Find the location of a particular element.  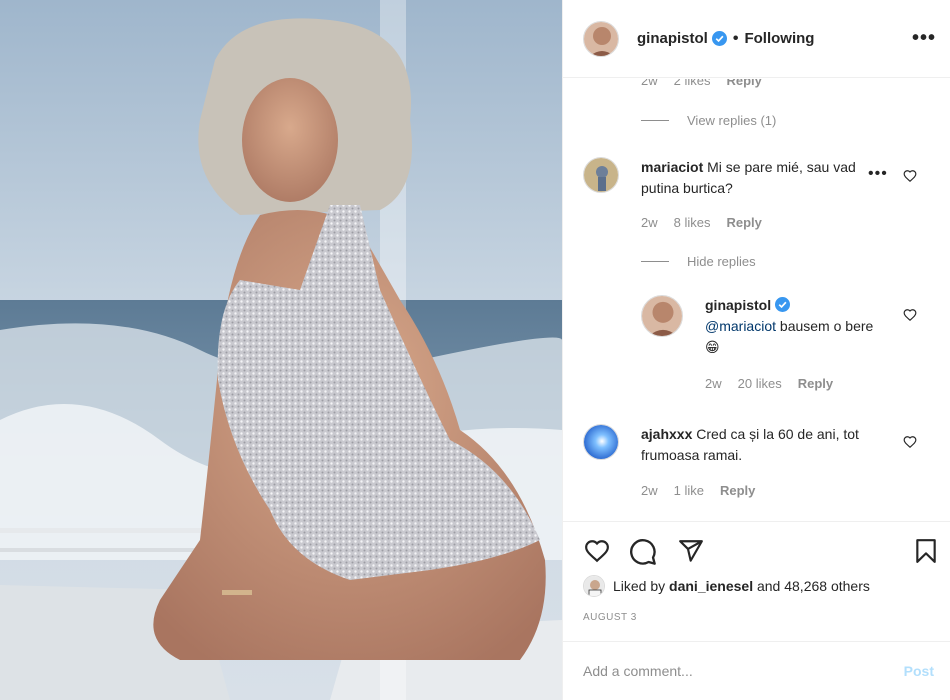

post-comment-button: Post is located at coordinates (919, 671).